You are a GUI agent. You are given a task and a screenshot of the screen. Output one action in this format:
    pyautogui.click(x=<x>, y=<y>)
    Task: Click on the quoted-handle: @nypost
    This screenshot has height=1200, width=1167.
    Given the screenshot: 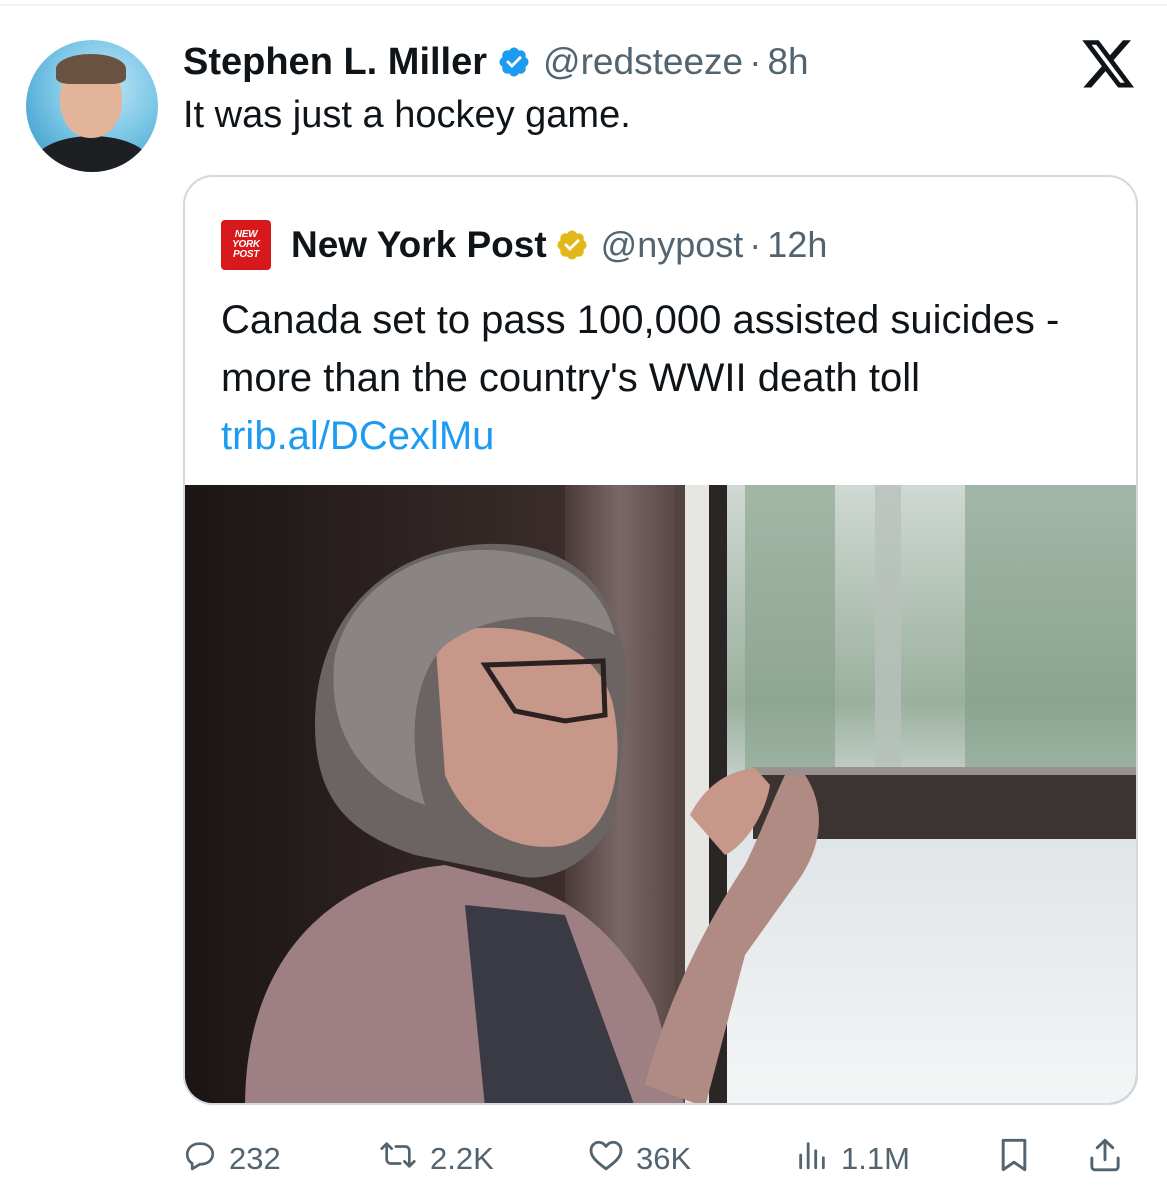 What is the action you would take?
    pyautogui.click(x=672, y=245)
    